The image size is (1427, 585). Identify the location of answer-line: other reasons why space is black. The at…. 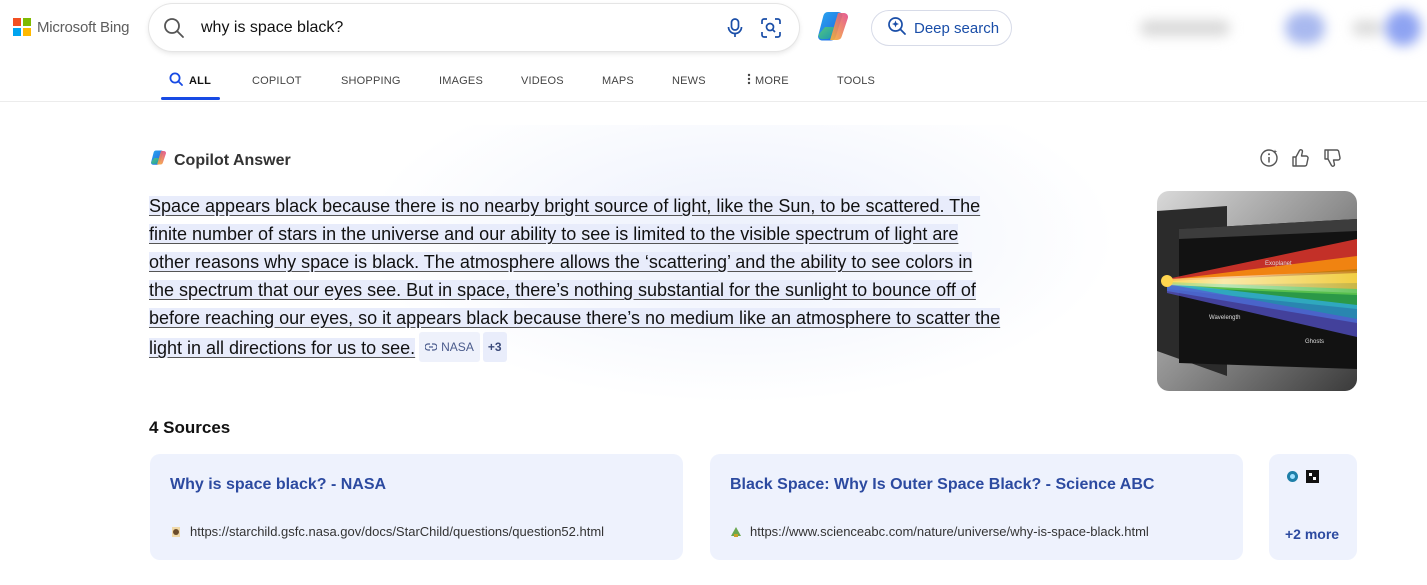
(561, 262).